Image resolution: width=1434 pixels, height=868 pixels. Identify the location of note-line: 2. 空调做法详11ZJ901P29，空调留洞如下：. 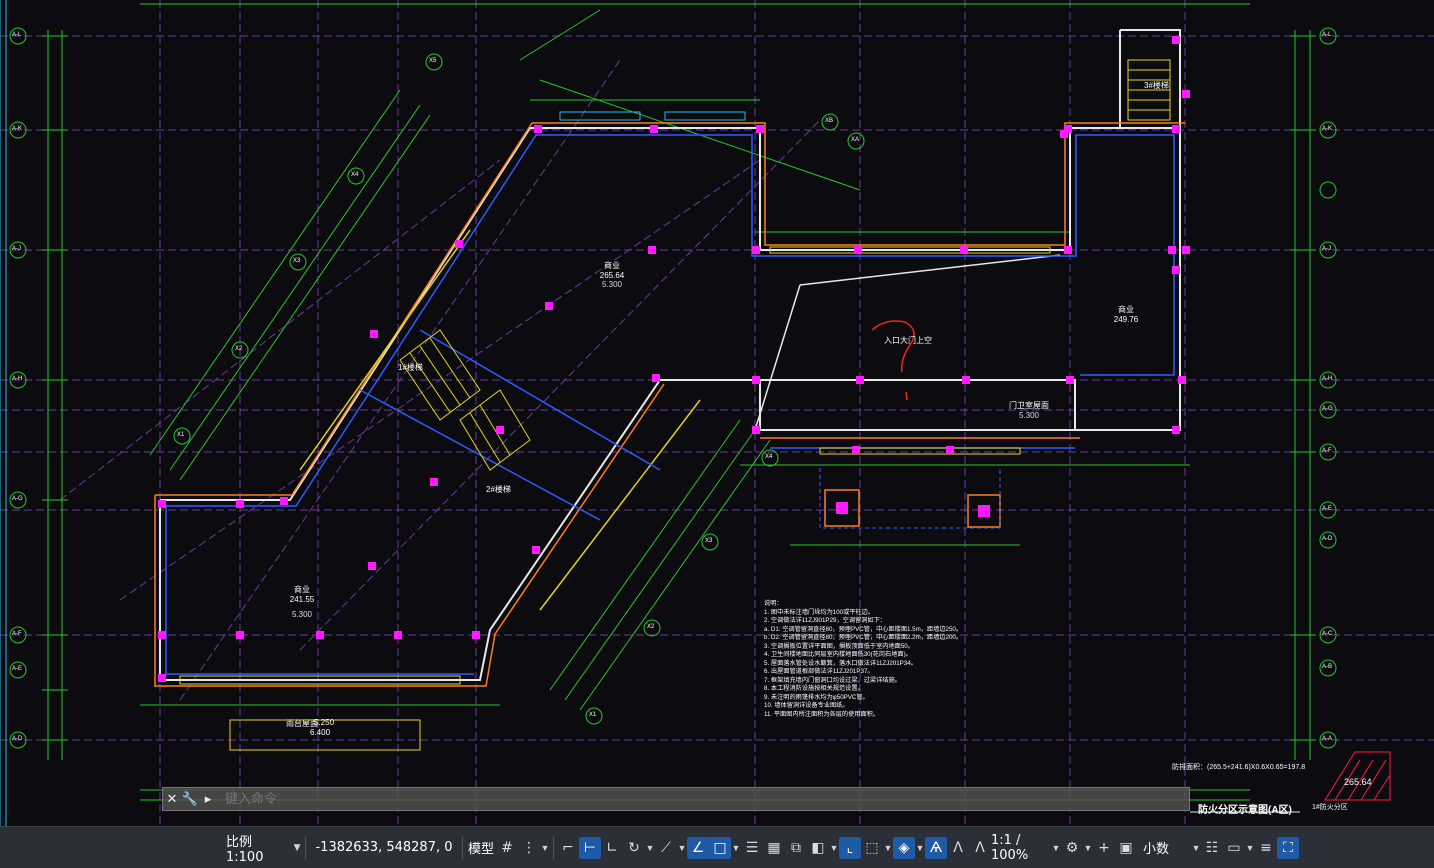
(825, 620).